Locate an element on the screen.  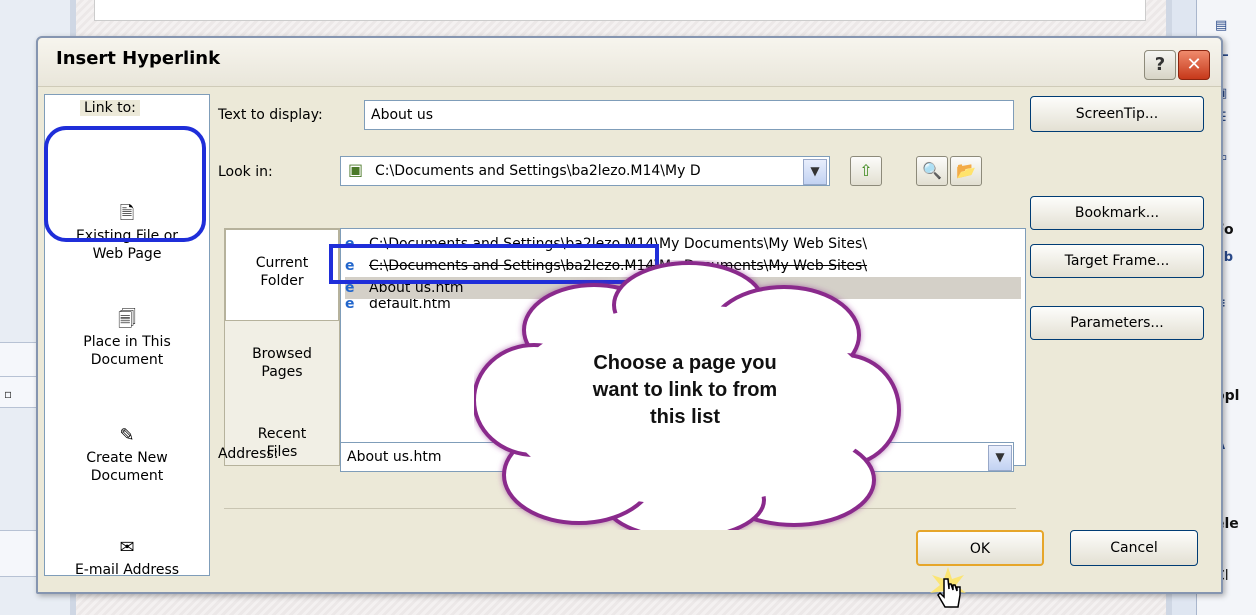
create-new-document-icon: ✎ is located at coordinates (127, 435).